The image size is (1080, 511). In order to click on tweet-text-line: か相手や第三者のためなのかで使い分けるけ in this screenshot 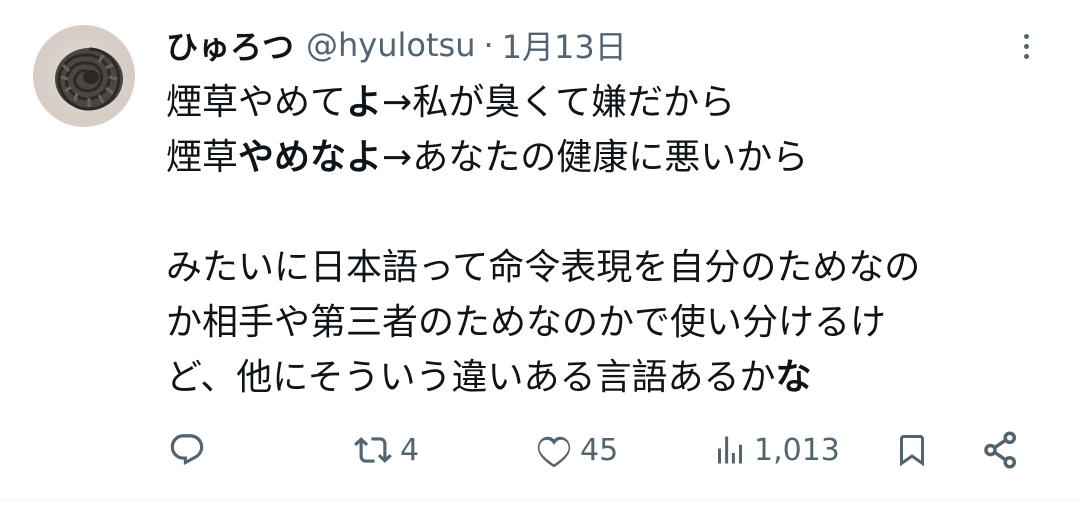, I will do `click(611, 322)`.